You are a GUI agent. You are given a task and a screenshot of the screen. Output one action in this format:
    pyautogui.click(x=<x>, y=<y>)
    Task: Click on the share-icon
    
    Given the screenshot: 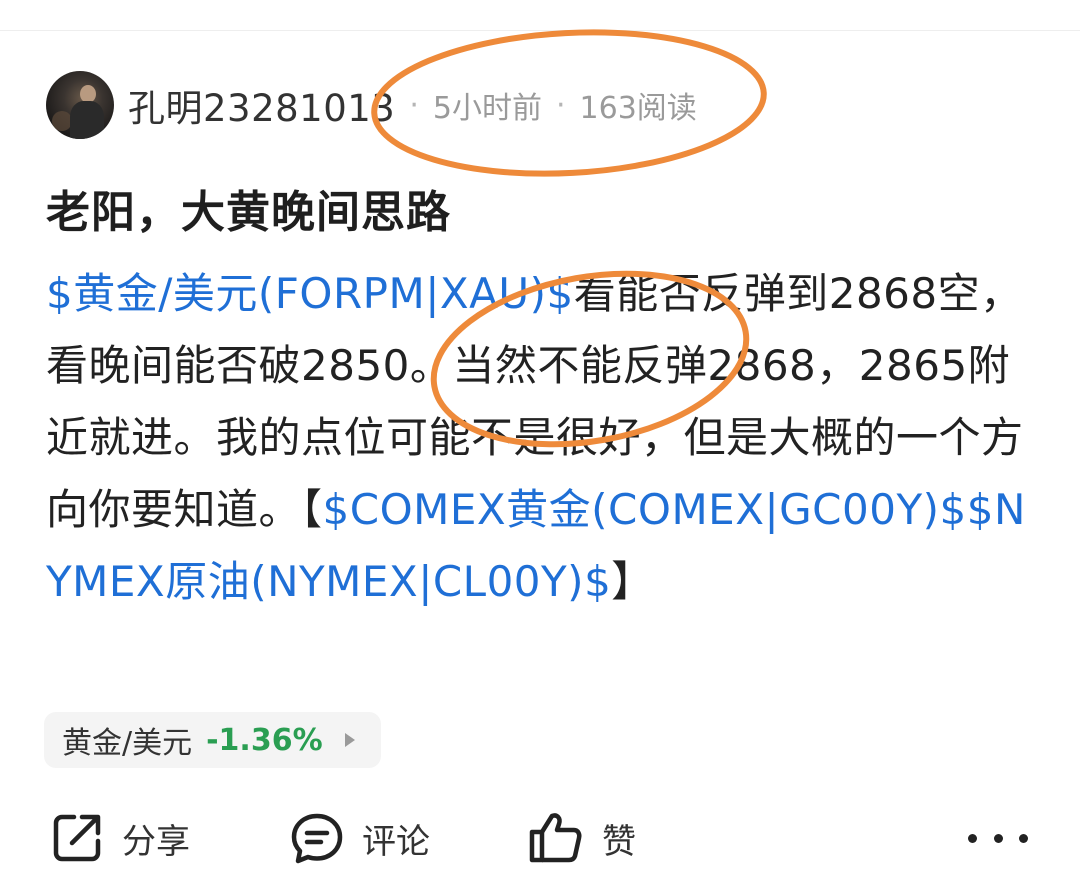 What is the action you would take?
    pyautogui.click(x=77, y=838)
    